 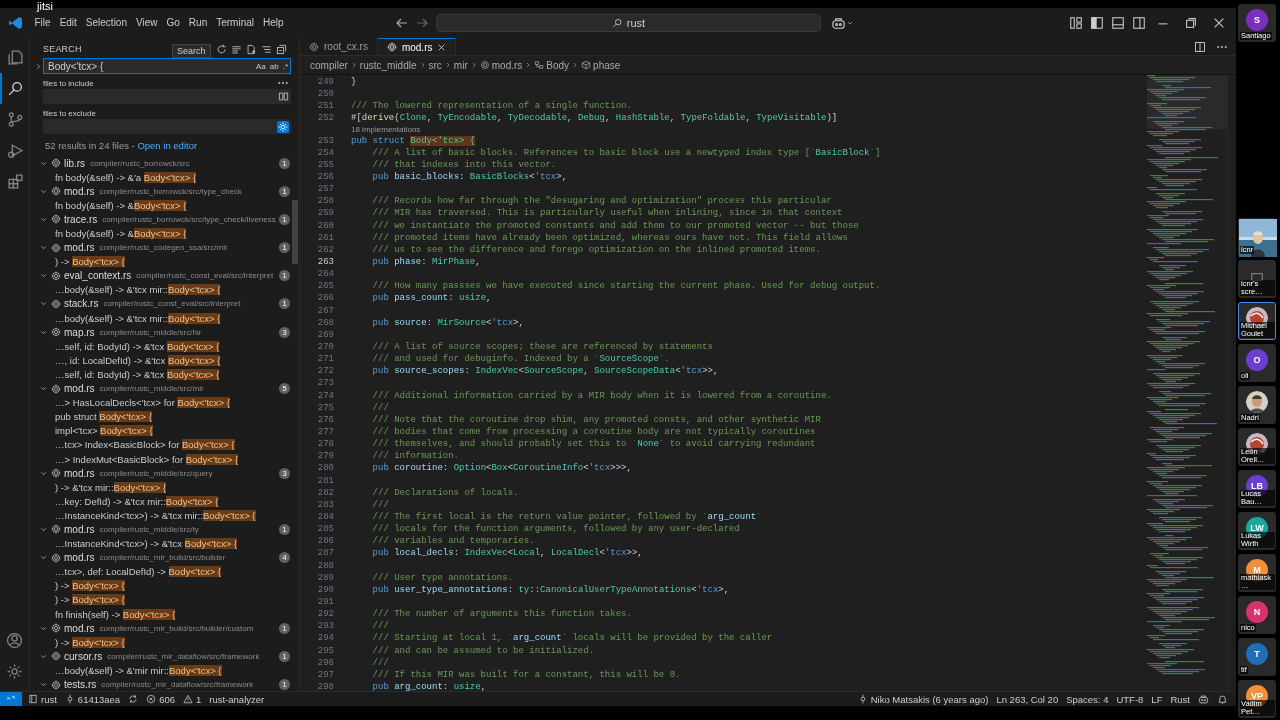 I want to click on refresh-icon, so click(x=221, y=49).